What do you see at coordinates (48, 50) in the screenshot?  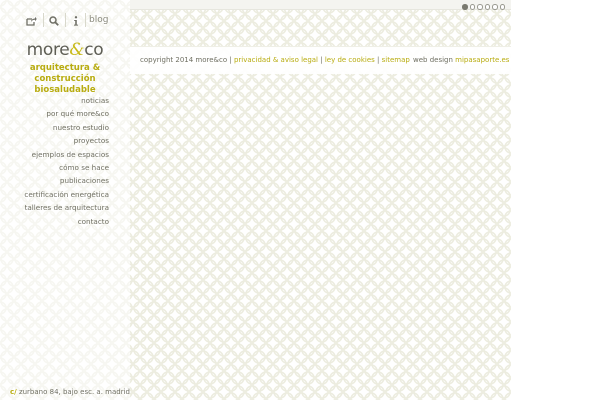 I see `logo-text-more: more` at bounding box center [48, 50].